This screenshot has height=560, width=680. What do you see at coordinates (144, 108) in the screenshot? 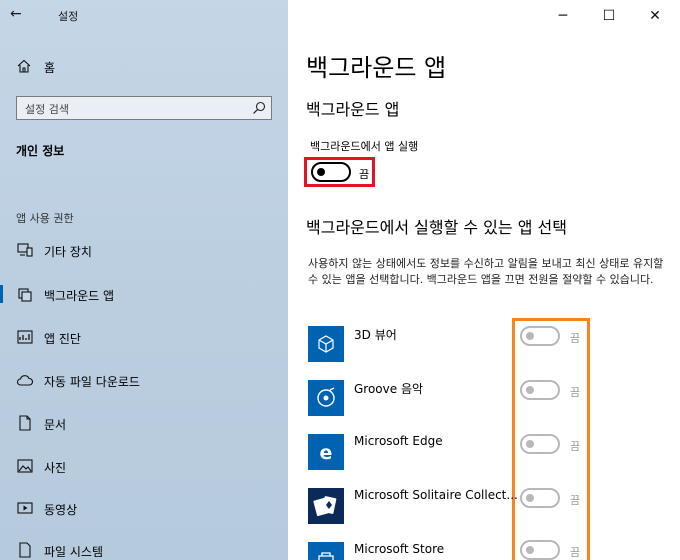
I see `search-input: 설정 검색` at bounding box center [144, 108].